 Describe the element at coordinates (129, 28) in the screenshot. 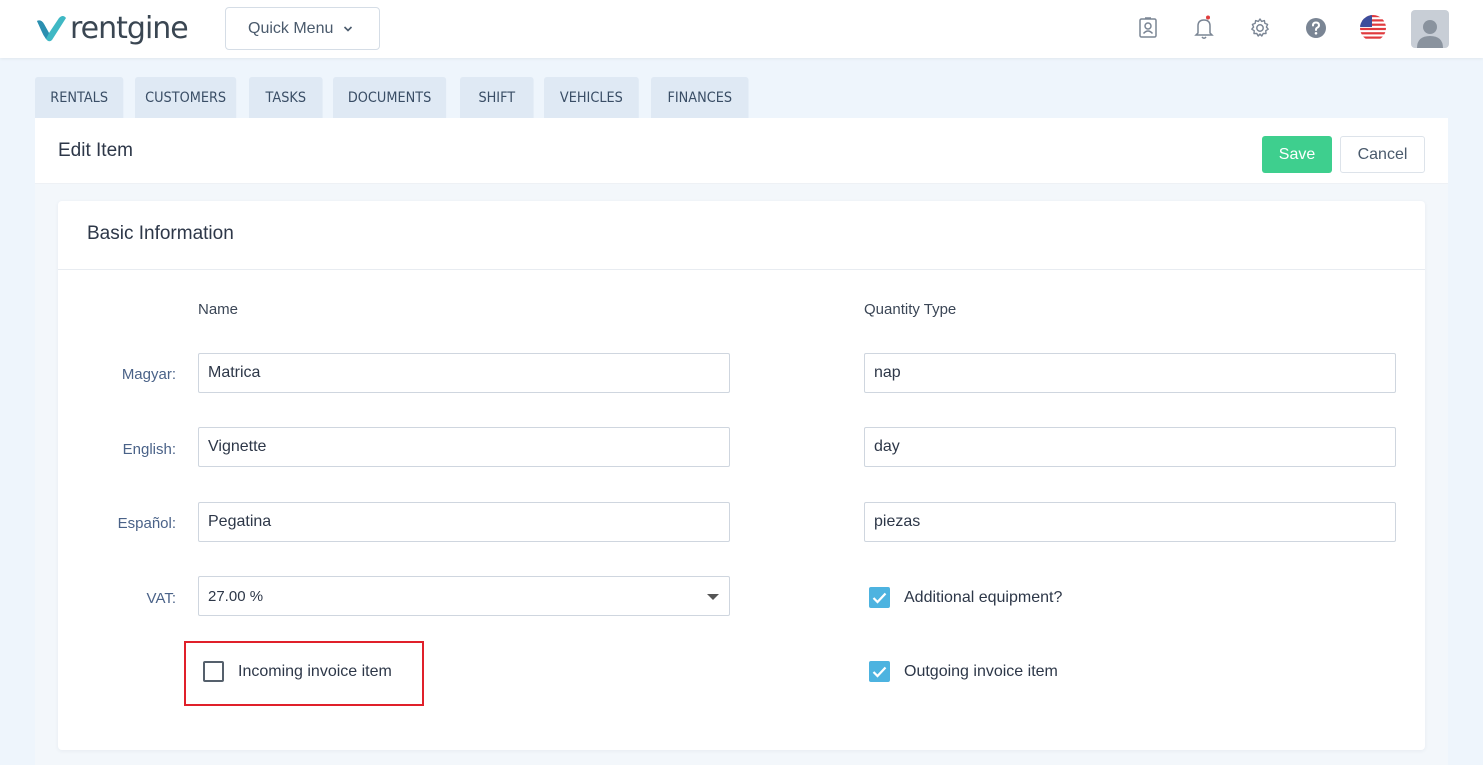

I see `logo-text: rentgine` at that location.